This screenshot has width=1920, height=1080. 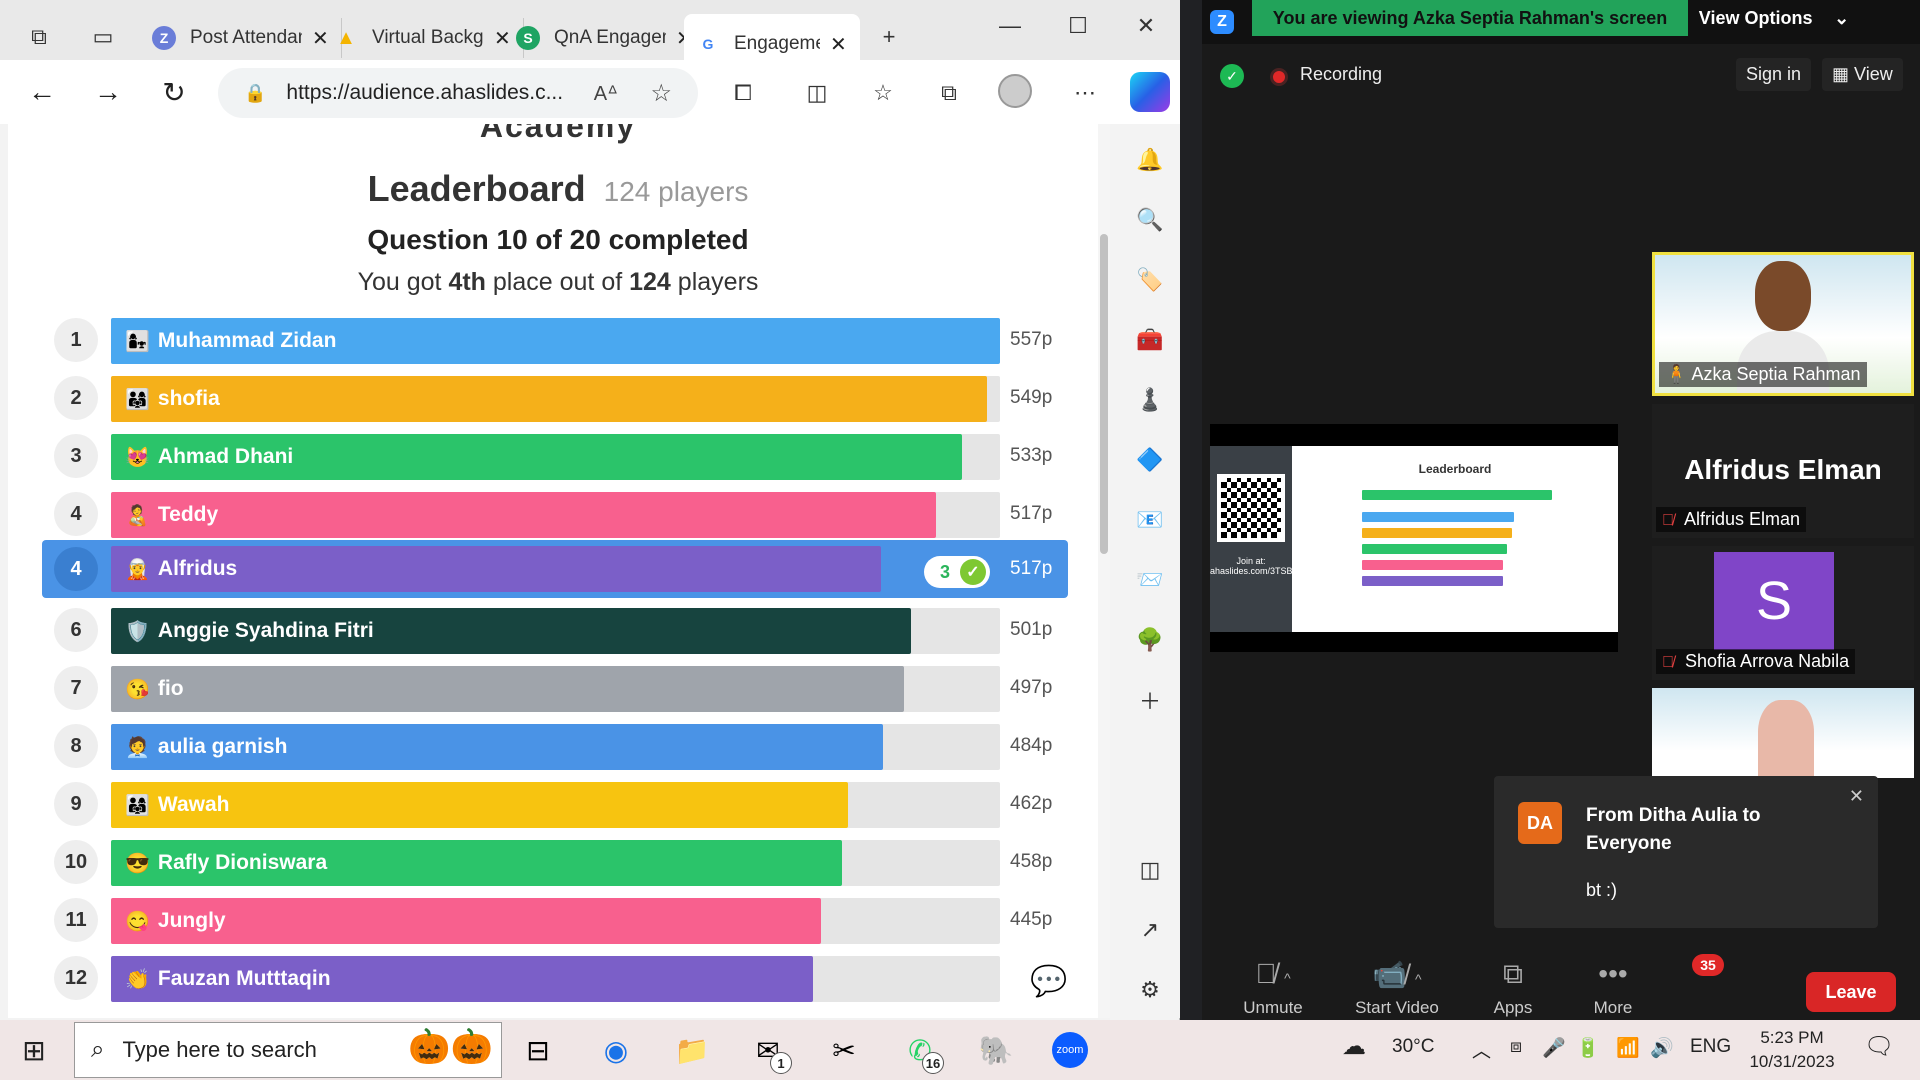 What do you see at coordinates (137, 341) in the screenshot?
I see `player-avatar-icon: 👩‍👧` at bounding box center [137, 341].